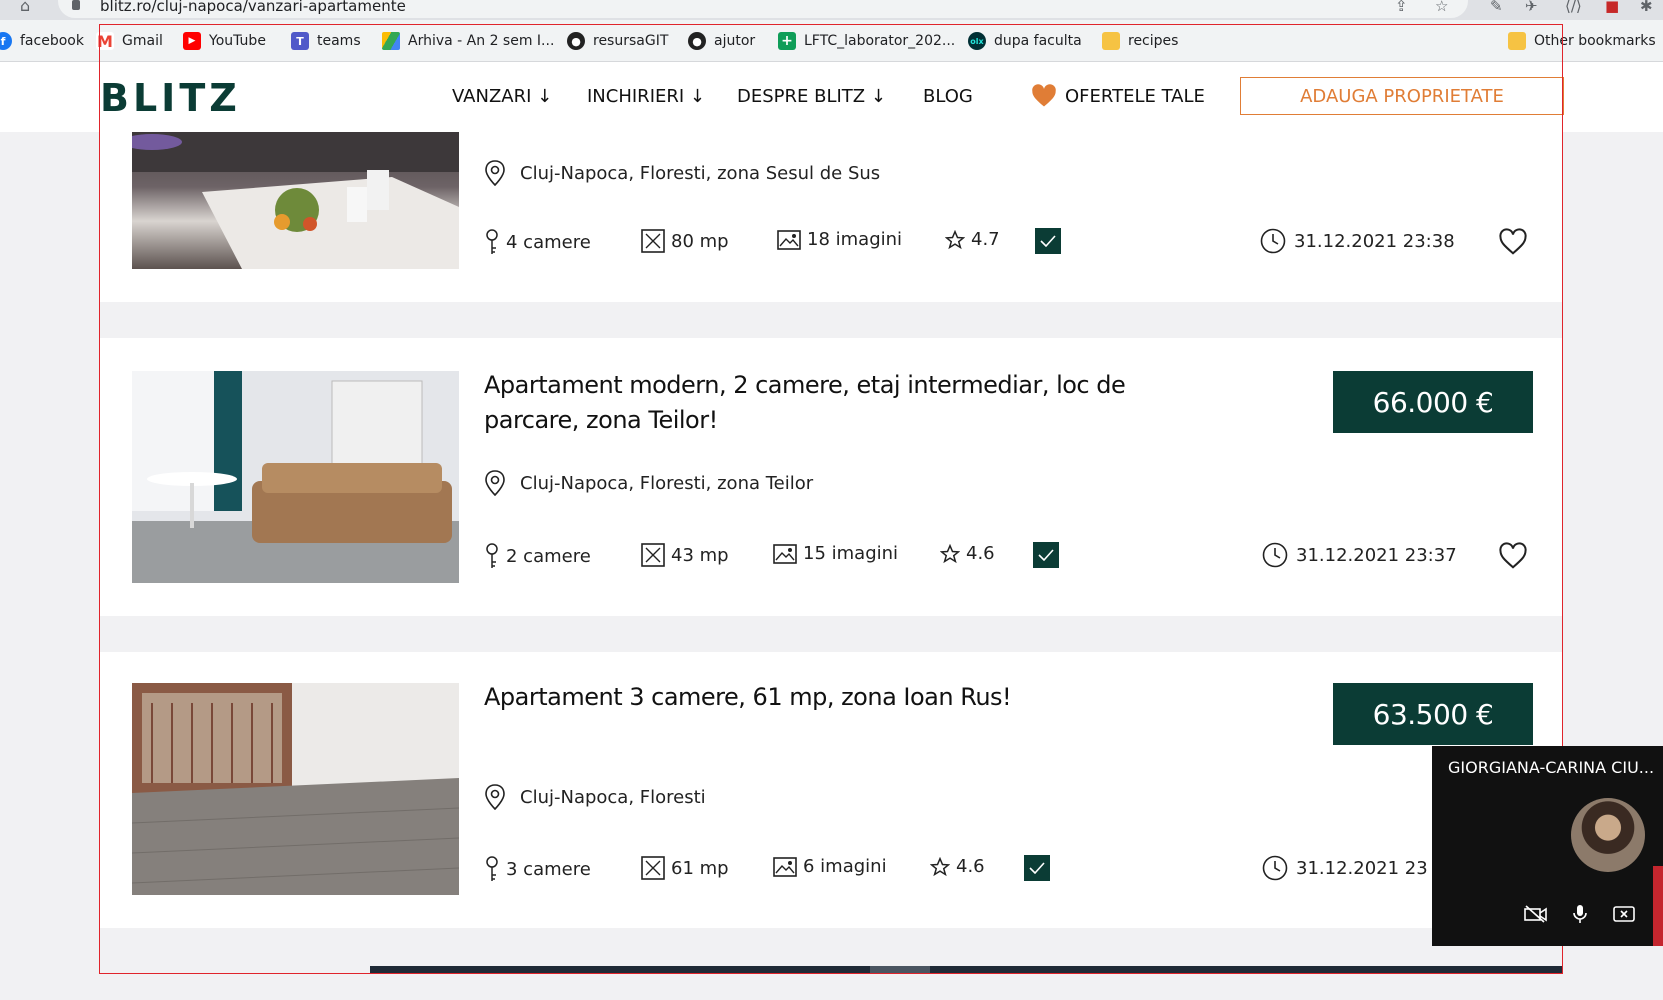 This screenshot has width=1663, height=1000. What do you see at coordinates (537, 869) in the screenshot?
I see `listing-rooms: 3 camere` at bounding box center [537, 869].